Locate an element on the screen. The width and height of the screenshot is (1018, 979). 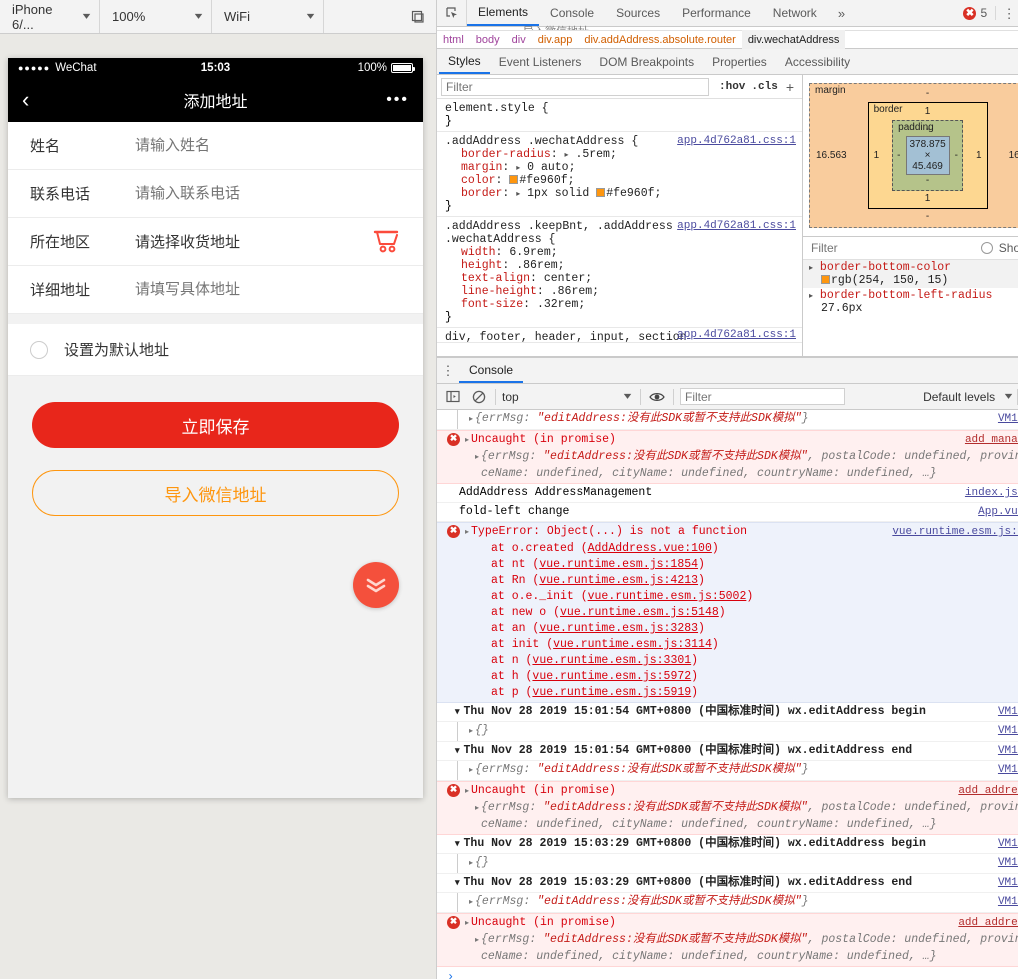
css-declaration: line-height: .86rem; is located at coordinates (620, 291).